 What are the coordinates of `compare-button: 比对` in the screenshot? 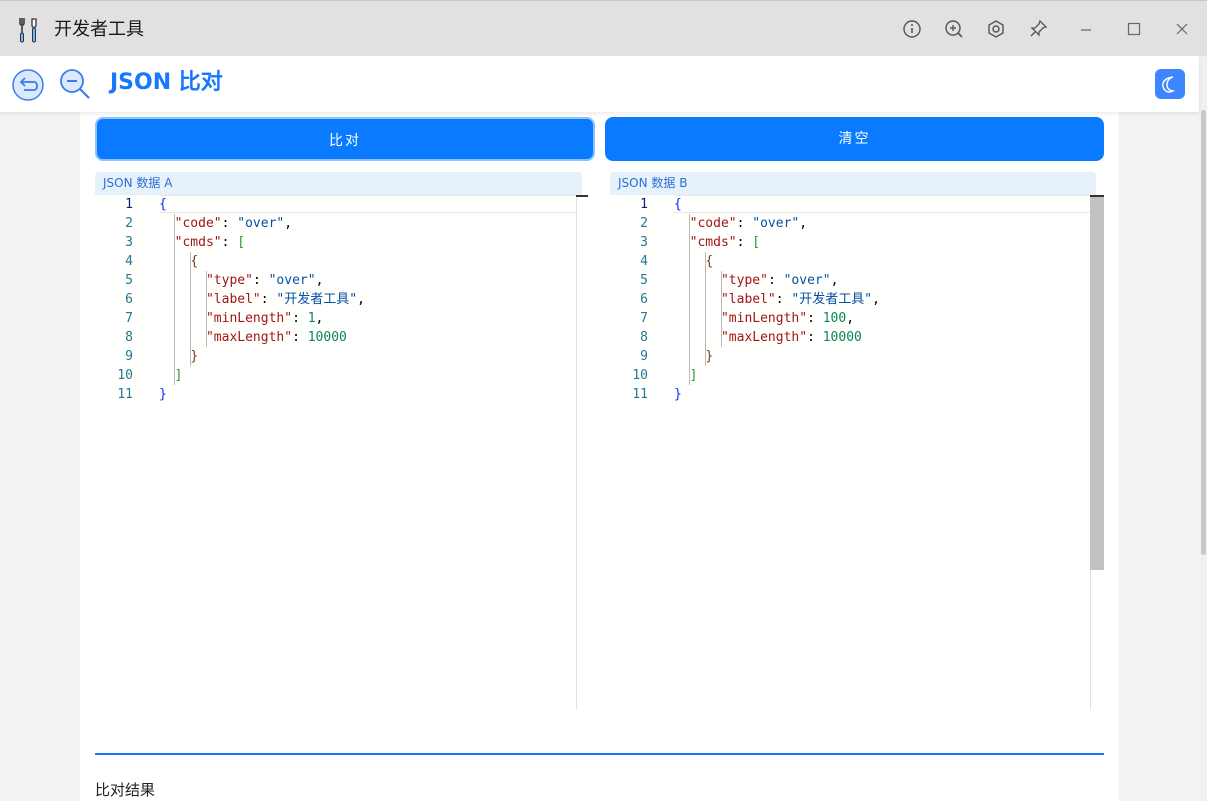 It's located at (345, 139).